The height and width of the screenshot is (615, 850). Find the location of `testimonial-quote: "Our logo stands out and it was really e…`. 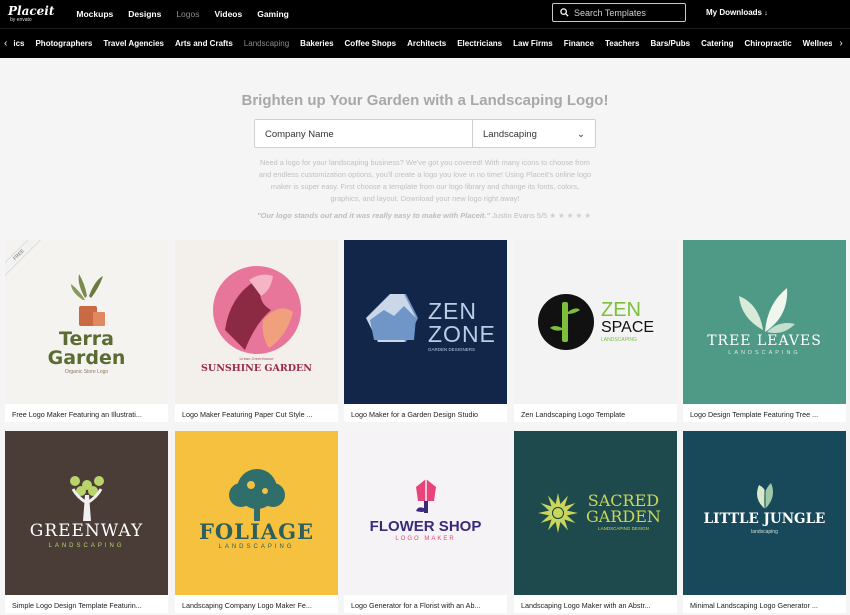

testimonial-quote: "Our logo stands out and it was really e… is located at coordinates (374, 215).